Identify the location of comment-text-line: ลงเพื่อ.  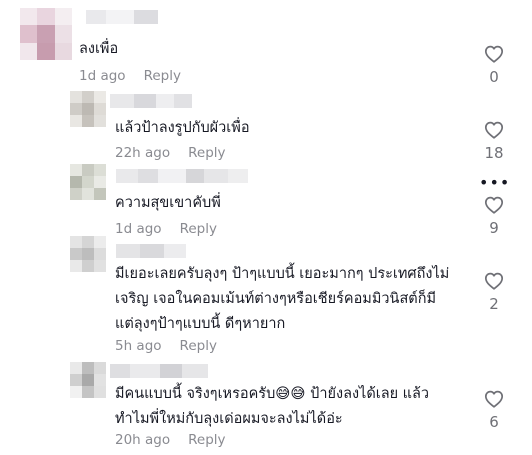
(99, 49).